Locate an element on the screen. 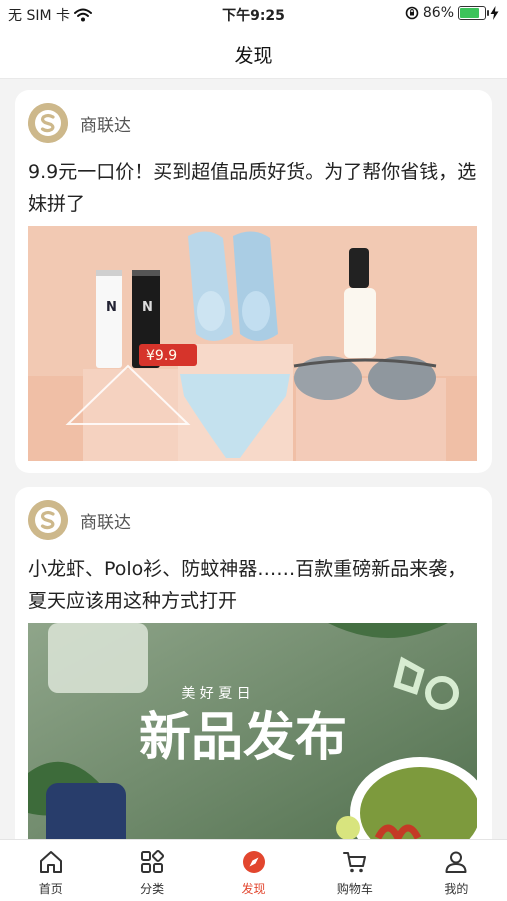 Image resolution: width=507 pixels, height=901 pixels. tab-bar: 首页 分类 发现 购物车 我的 is located at coordinates (253, 870).